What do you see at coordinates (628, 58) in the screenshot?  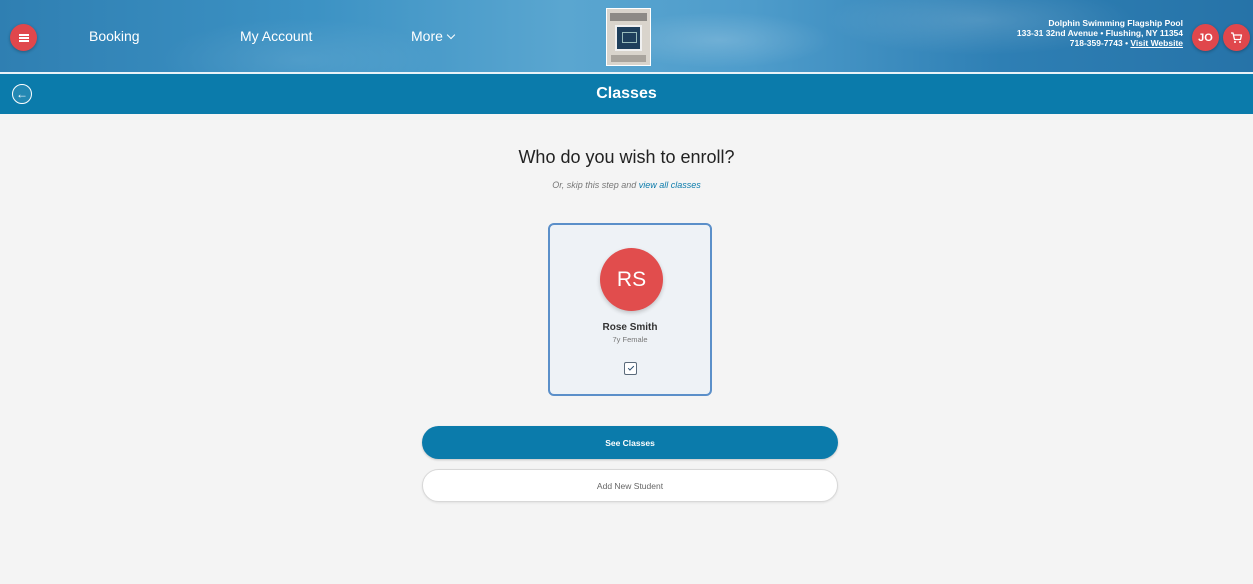 I see `logo-steps` at bounding box center [628, 58].